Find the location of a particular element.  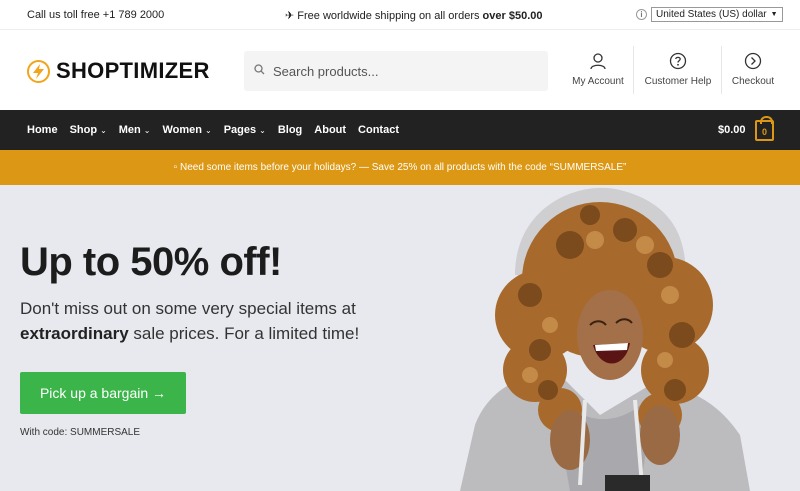

nav-item-men: Men ⌄ is located at coordinates (135, 130).